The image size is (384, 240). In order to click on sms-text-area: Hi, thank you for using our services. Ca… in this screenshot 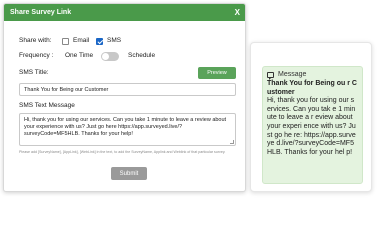, I will do `click(127, 129)`.